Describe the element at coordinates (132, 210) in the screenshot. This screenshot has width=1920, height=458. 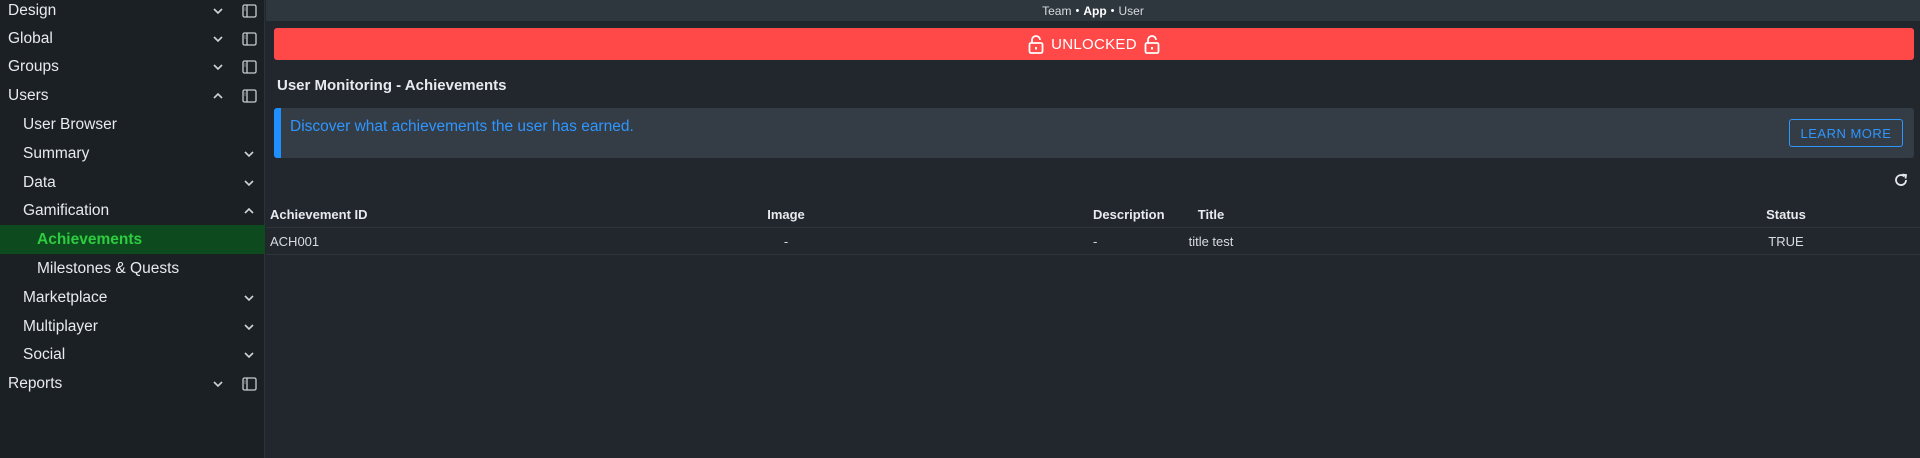
I see `sidebar-item-gamification: Gamification` at that location.